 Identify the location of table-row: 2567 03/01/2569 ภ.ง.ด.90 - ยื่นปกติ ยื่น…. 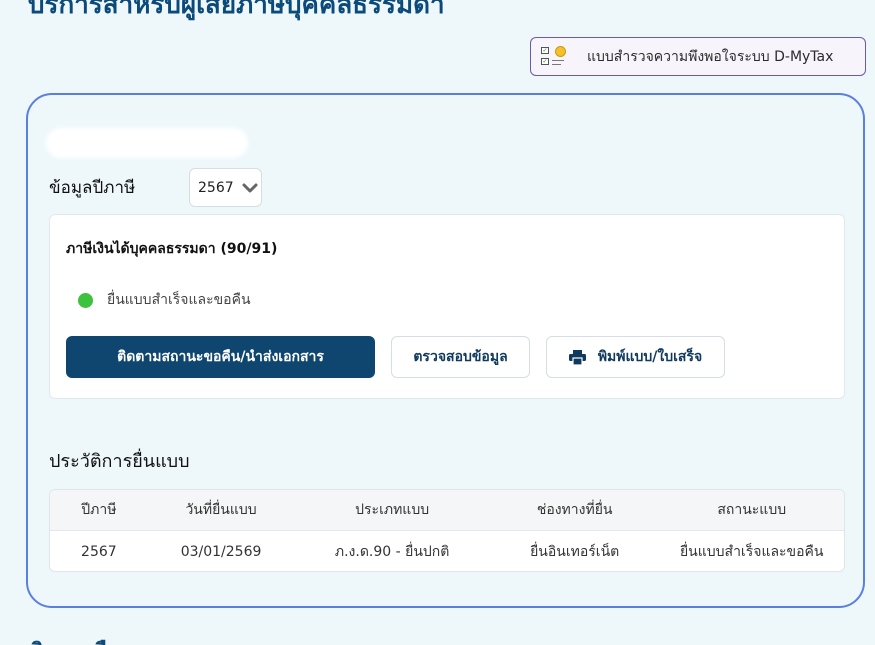
(447, 551).